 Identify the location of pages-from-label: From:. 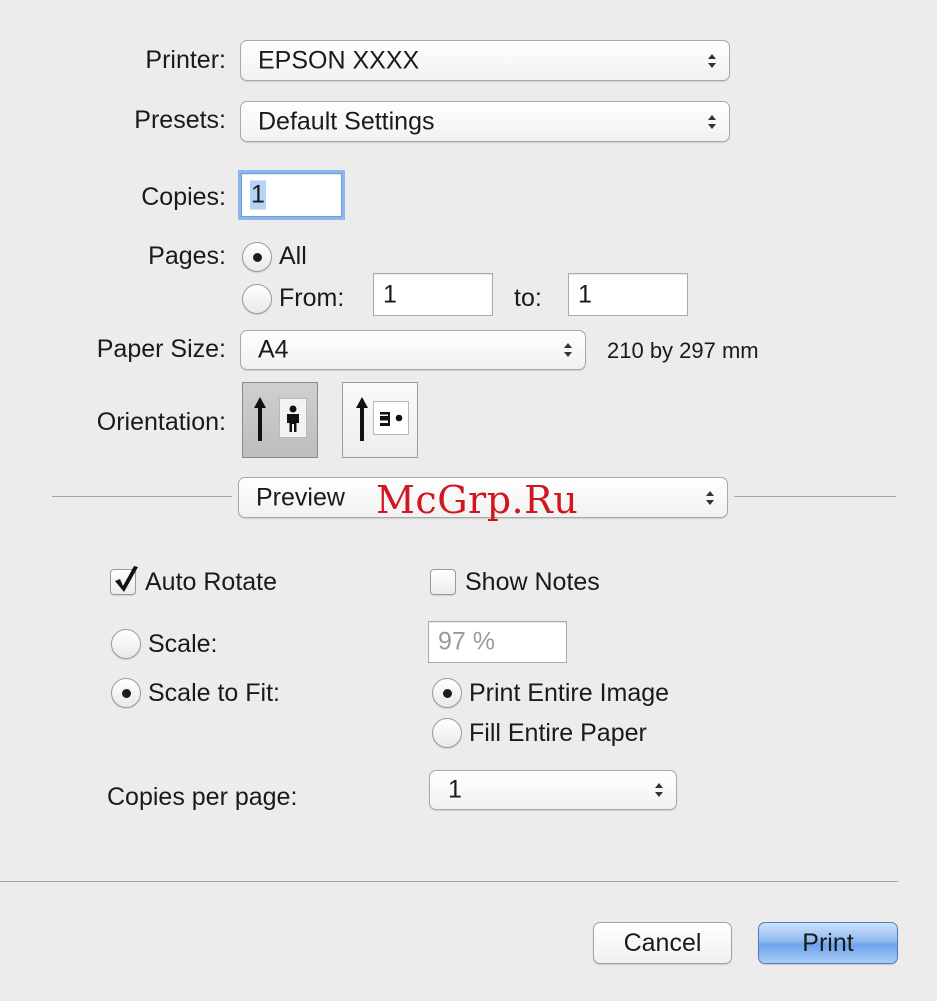
(312, 298).